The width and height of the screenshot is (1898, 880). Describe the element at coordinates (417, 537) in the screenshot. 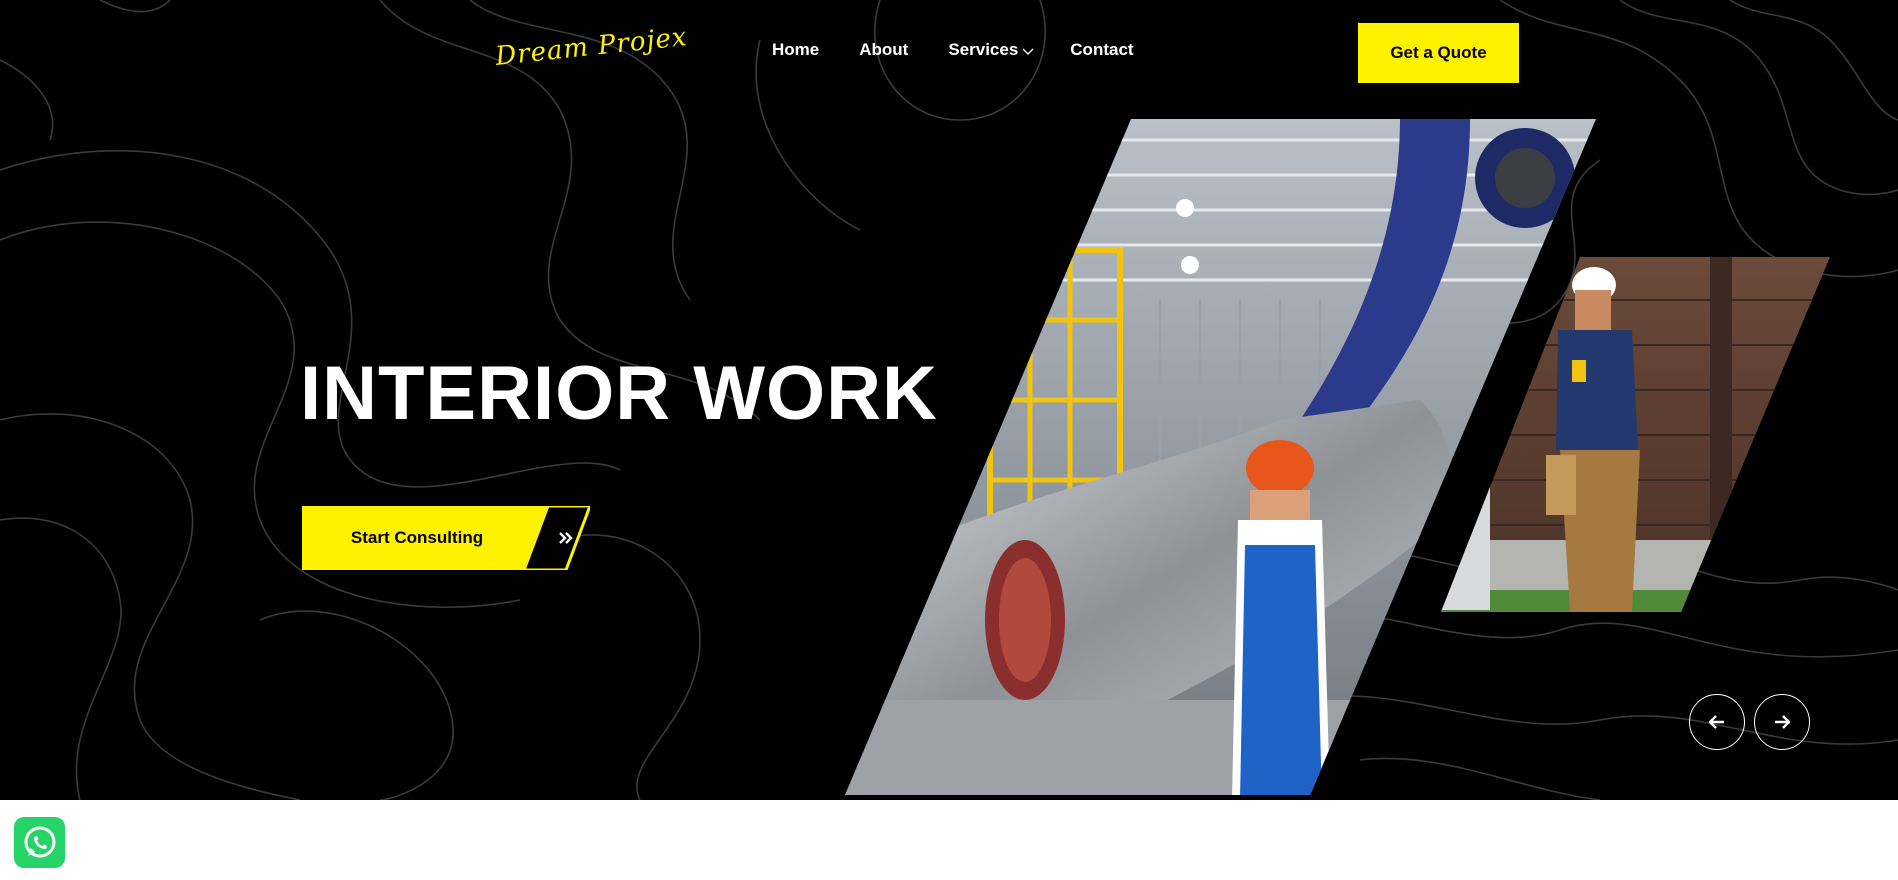

I see `cta-label: Start Consulting` at that location.